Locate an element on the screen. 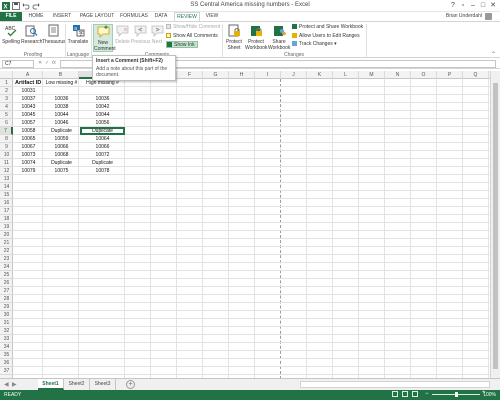  next-comment-button: Next is located at coordinates (157, 38).